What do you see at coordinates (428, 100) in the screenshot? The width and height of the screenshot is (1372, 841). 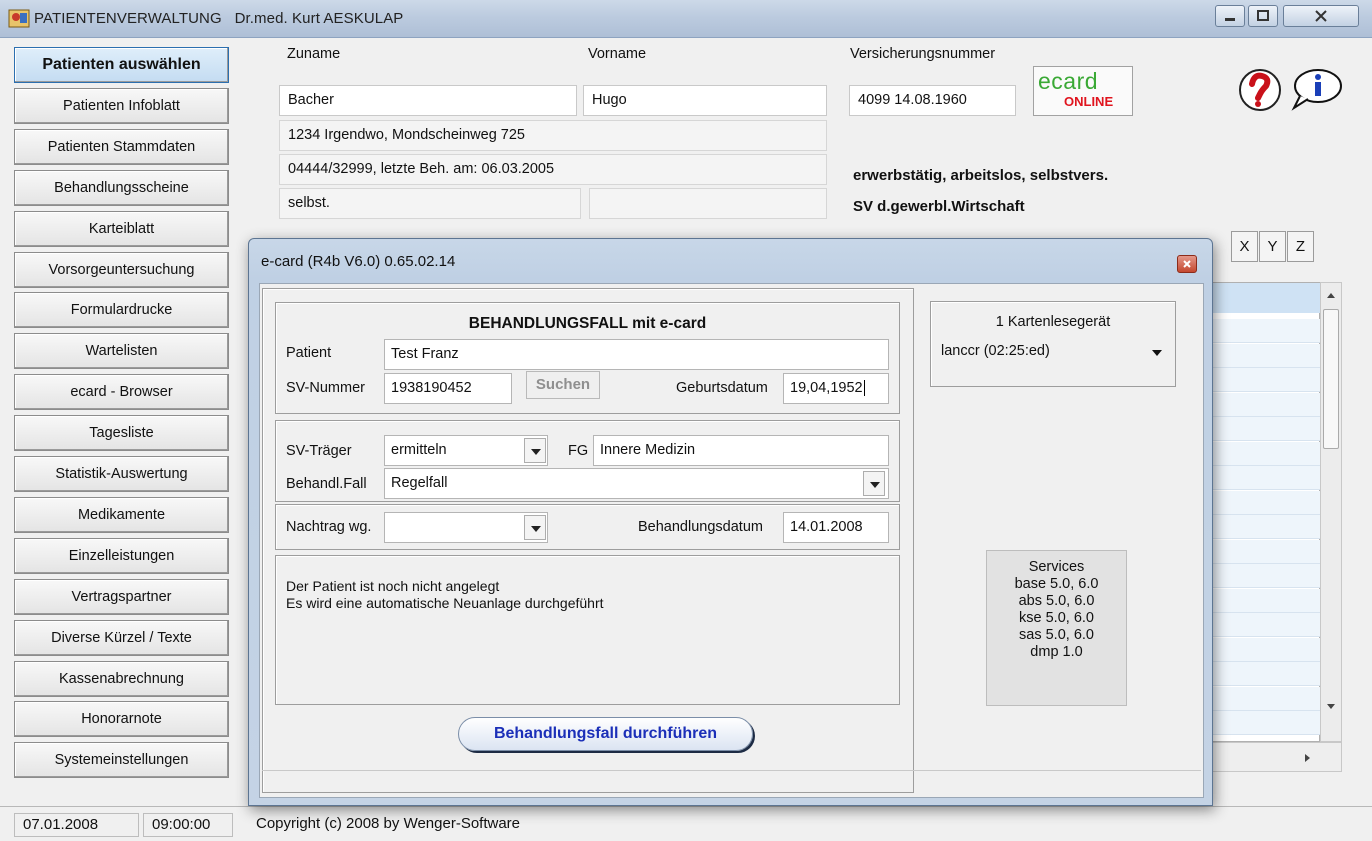 I see `zuname-field: Bacher` at bounding box center [428, 100].